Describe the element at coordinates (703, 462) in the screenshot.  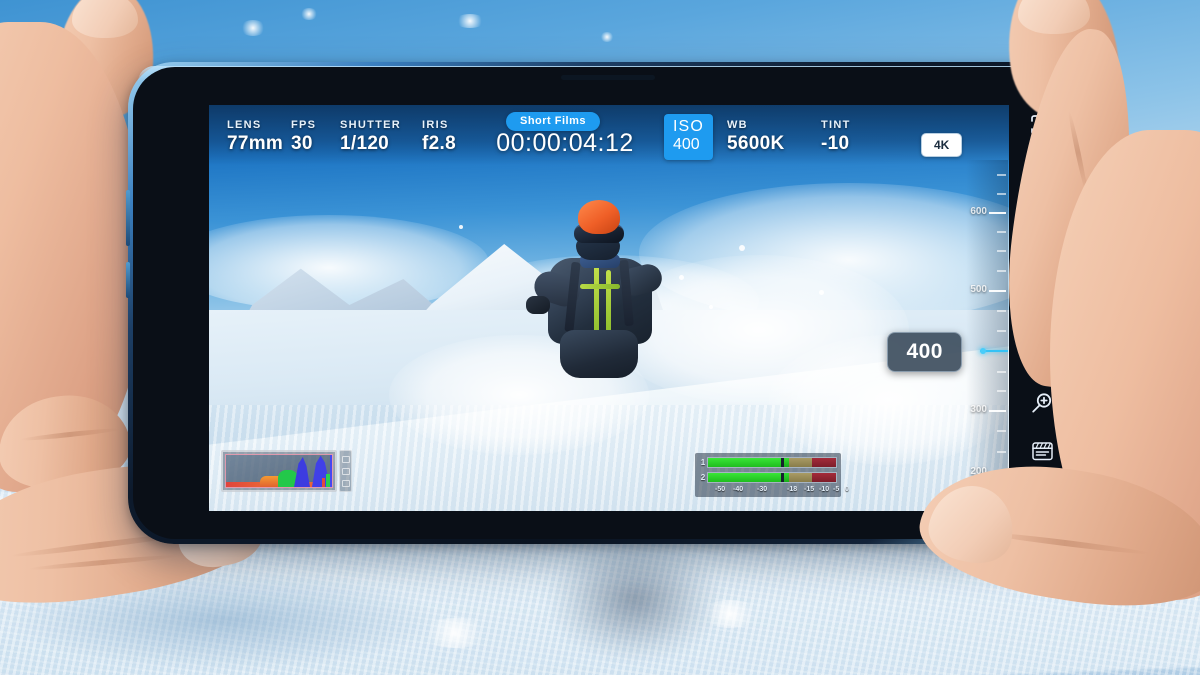
I see `audio-channel-label: 1` at that location.